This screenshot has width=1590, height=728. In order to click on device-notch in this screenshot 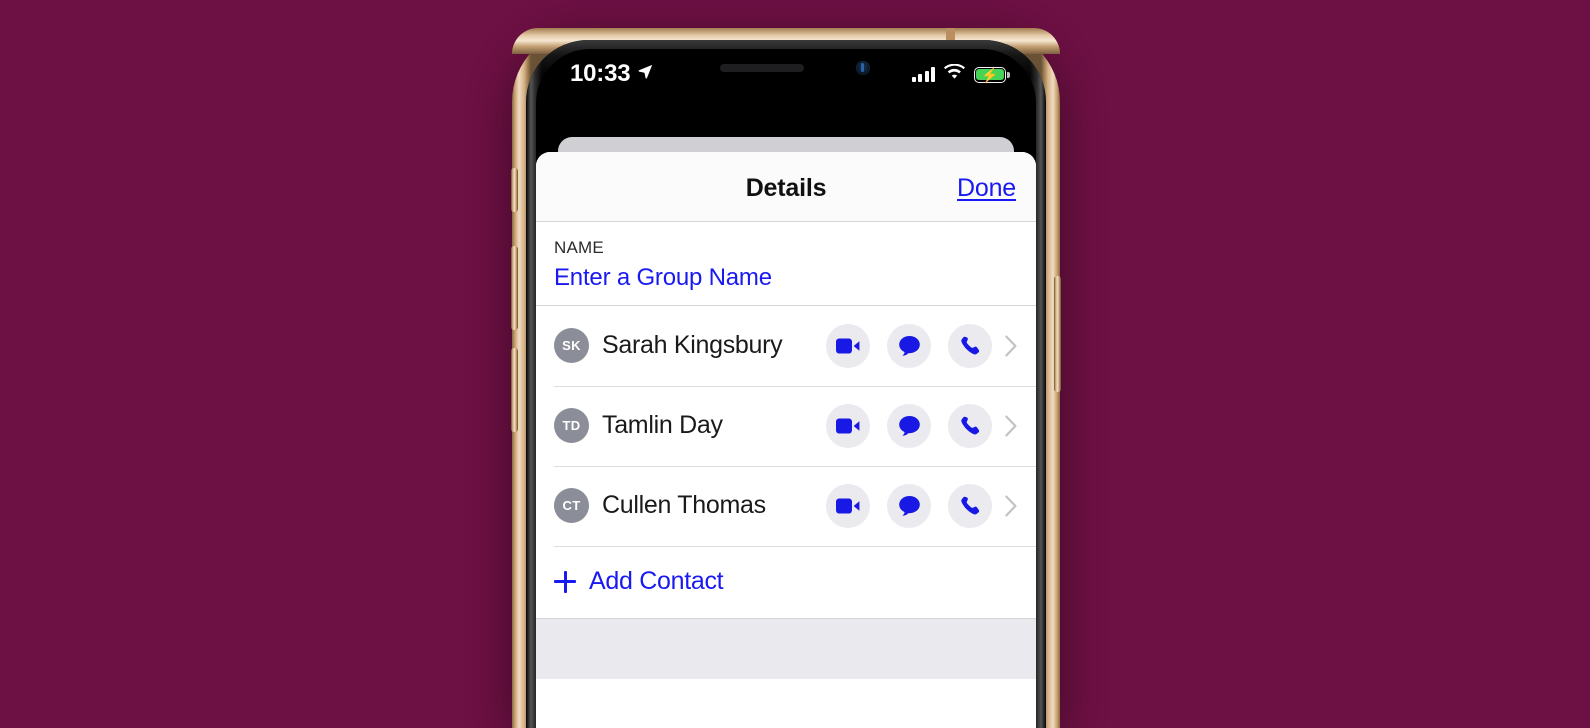, I will do `click(786, 66)`.